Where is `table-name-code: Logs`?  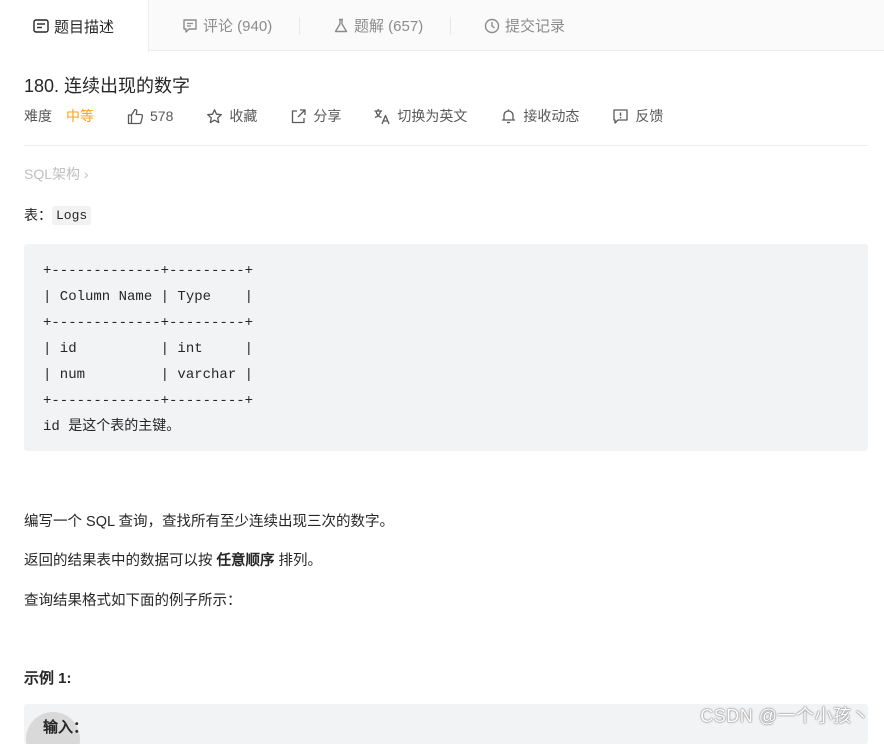
table-name-code: Logs is located at coordinates (72, 215).